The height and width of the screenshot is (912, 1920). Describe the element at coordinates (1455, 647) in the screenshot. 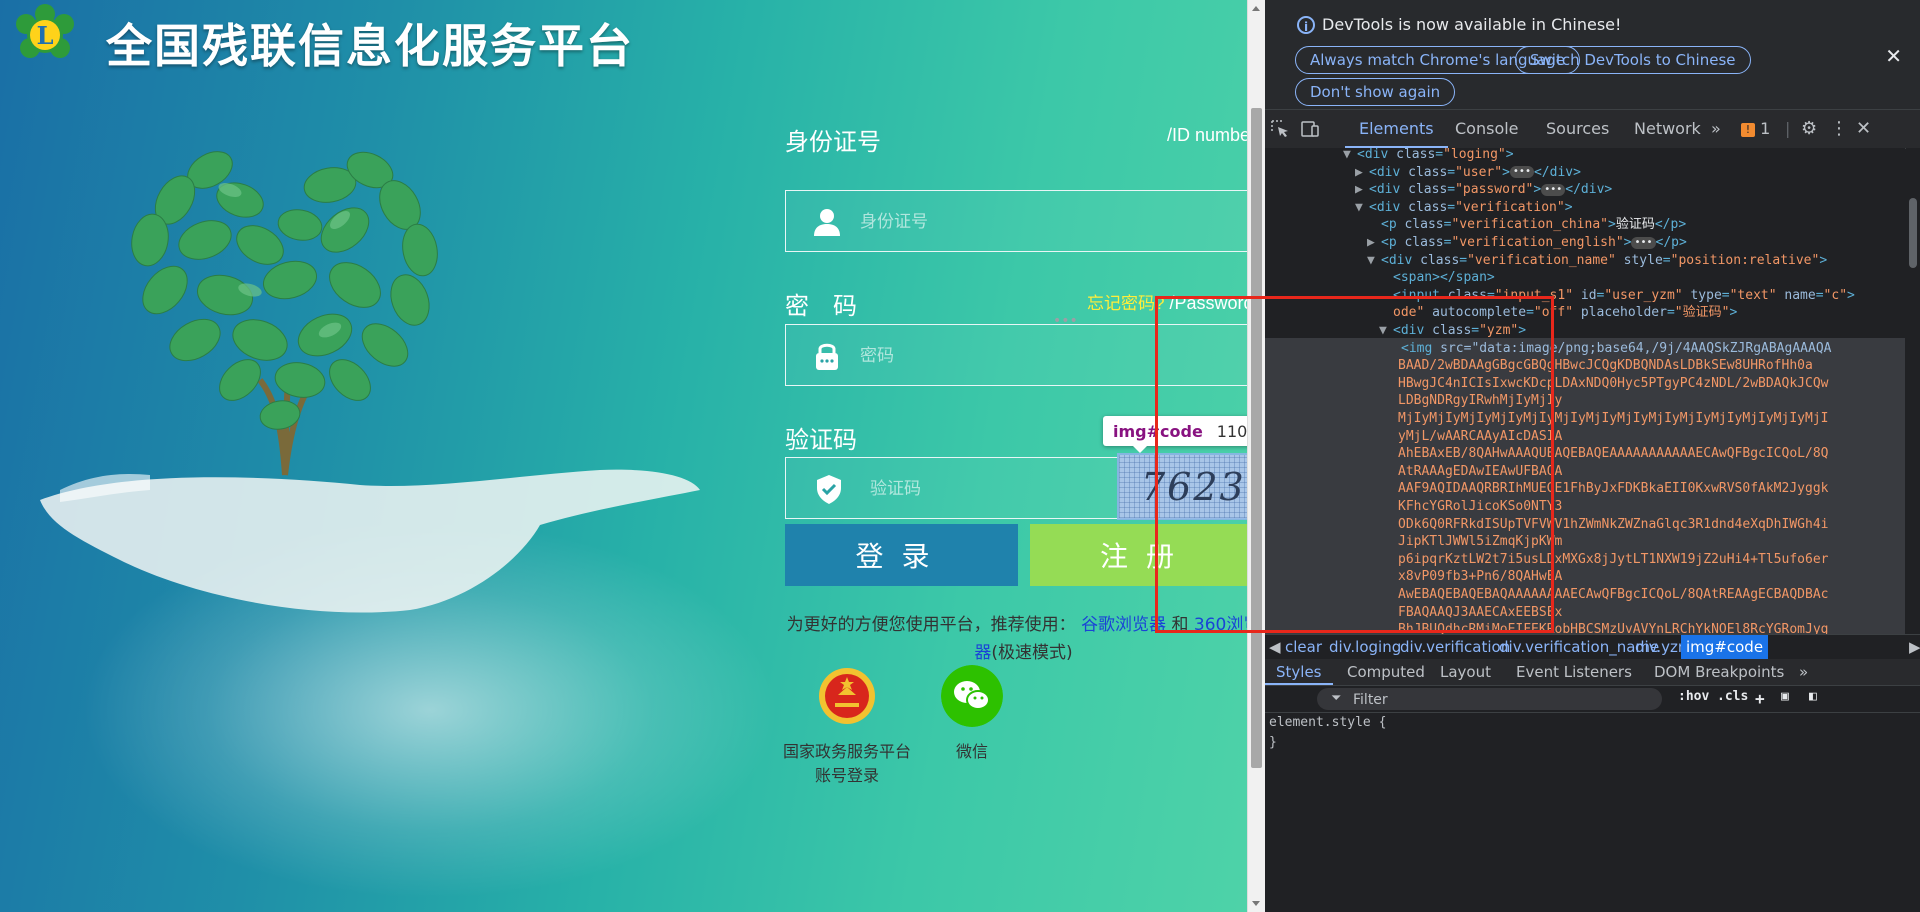

I see `breadcrumb-item: div.verification` at that location.